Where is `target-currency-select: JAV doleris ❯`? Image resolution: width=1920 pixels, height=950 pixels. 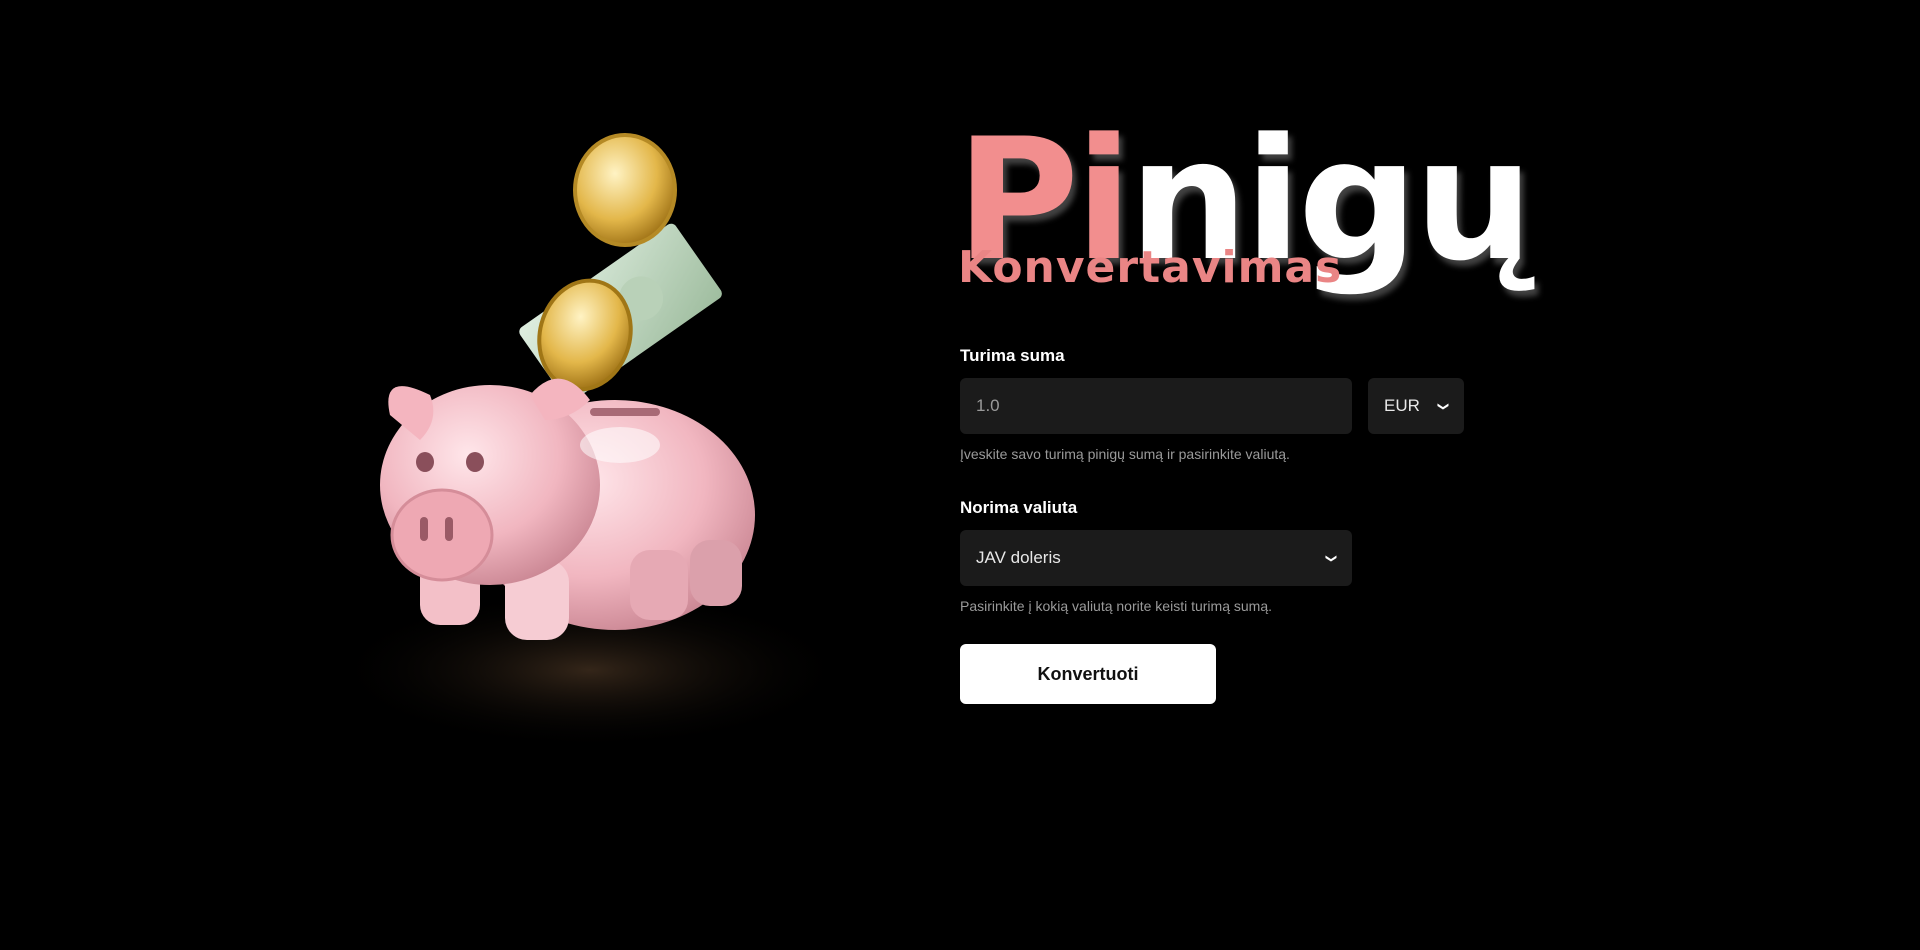 target-currency-select: JAV doleris ❯ is located at coordinates (1156, 558).